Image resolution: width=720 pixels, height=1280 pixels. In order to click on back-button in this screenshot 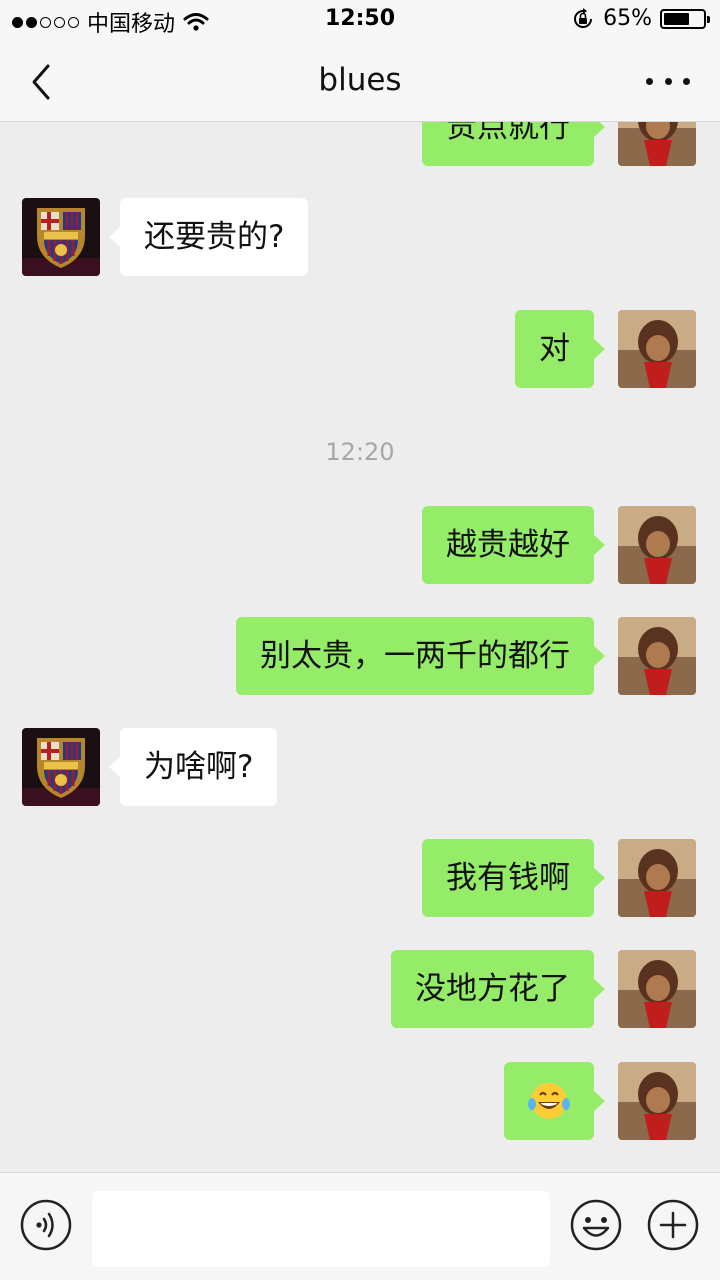, I will do `click(44, 82)`.